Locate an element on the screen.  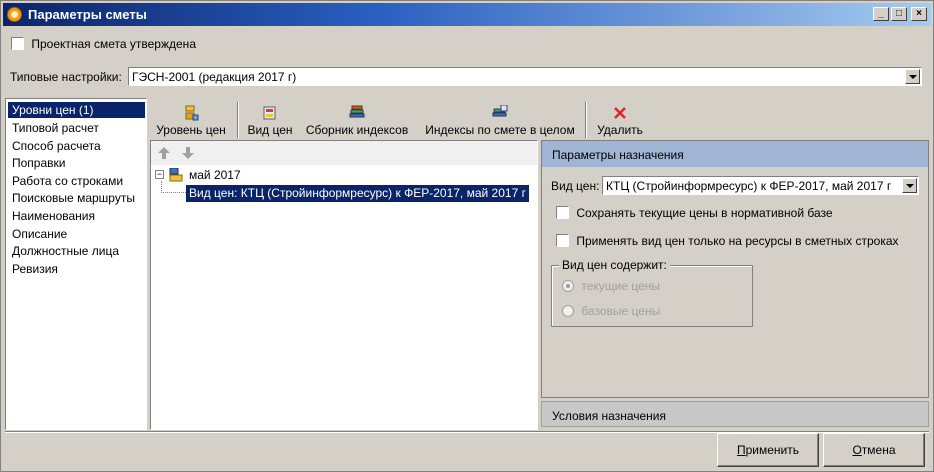
estimate-indices-icon is located at coordinates (500, 111).